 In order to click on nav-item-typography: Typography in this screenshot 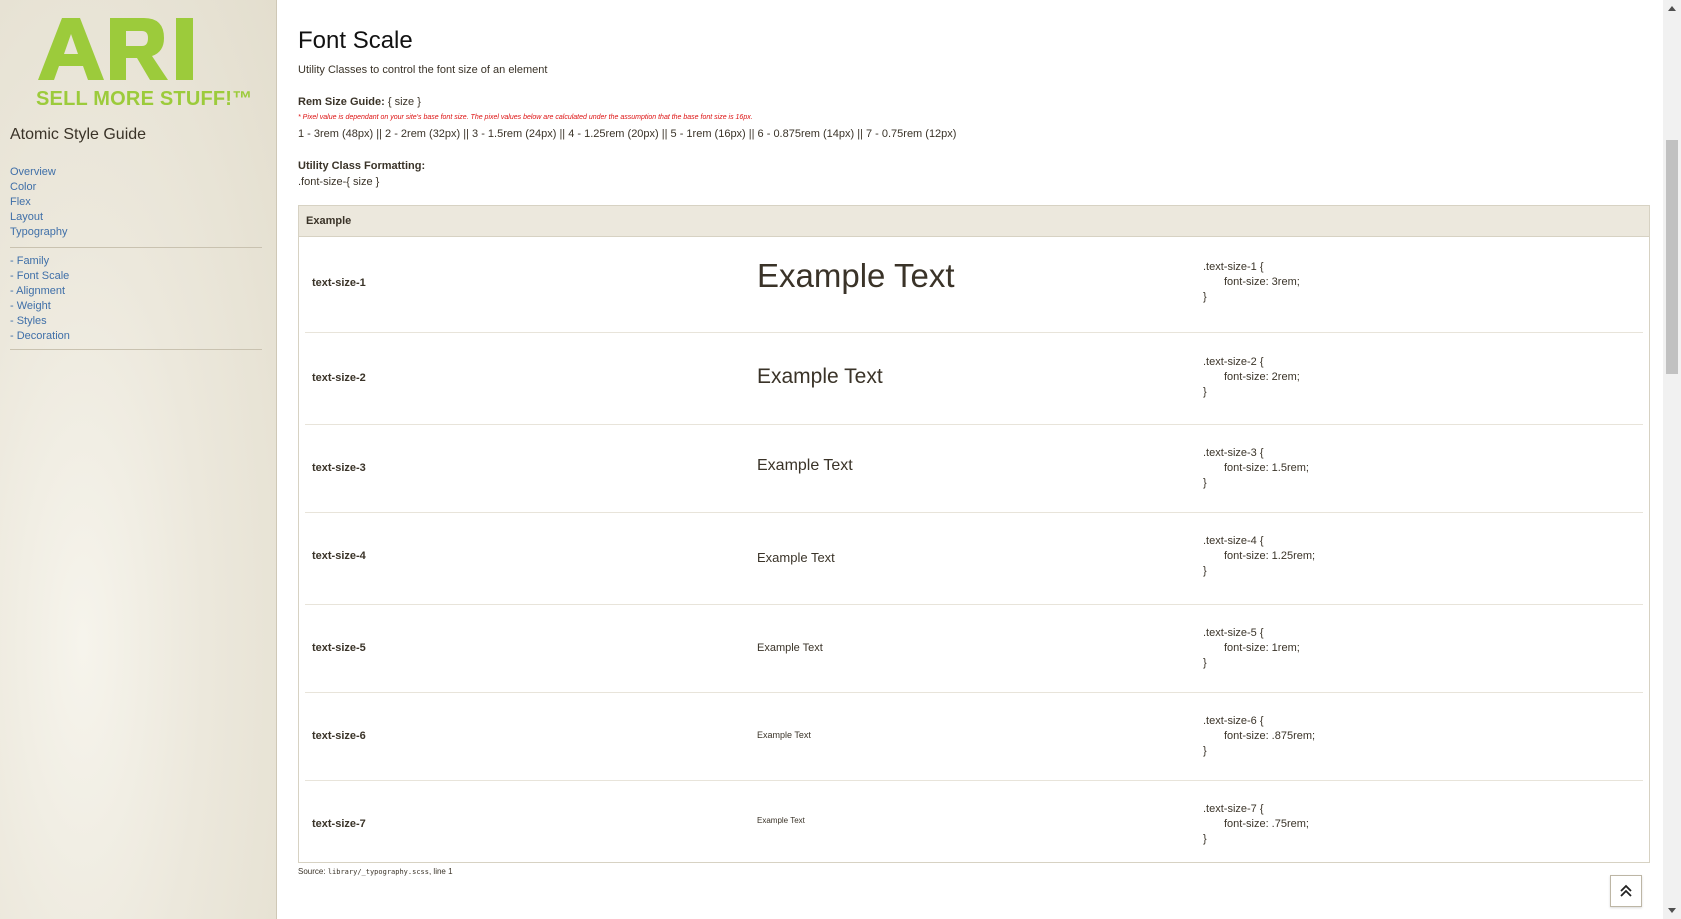, I will do `click(38, 232)`.